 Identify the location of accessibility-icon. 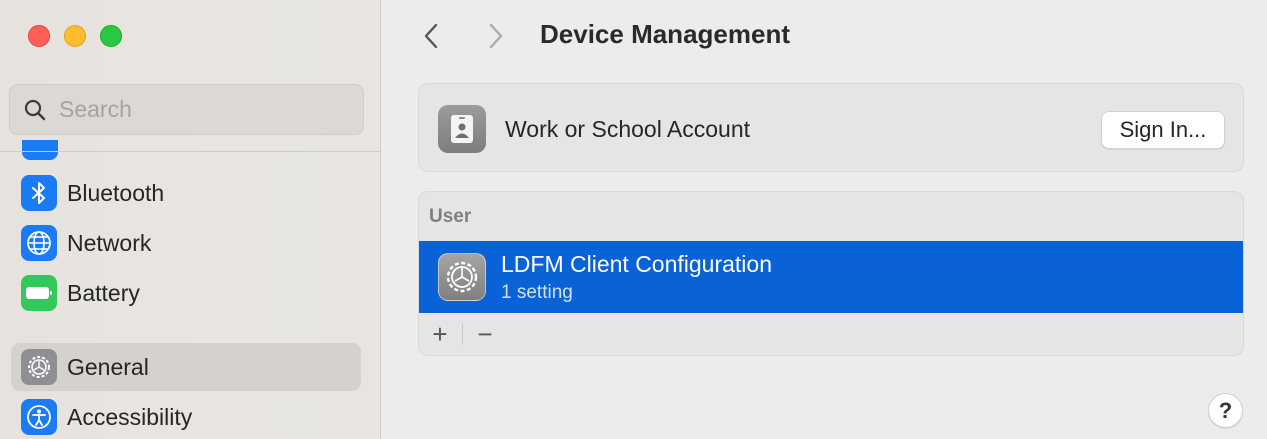
(39, 417).